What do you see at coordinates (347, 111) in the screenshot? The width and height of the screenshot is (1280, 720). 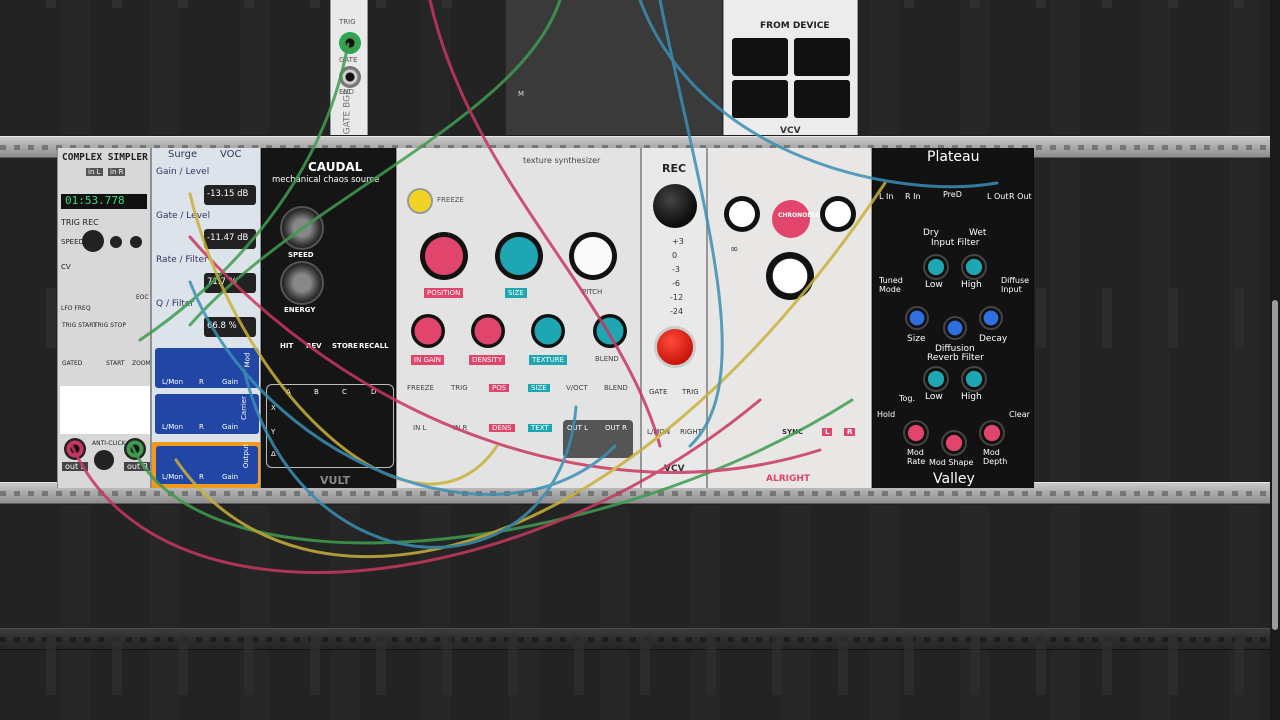 I see `strip-vertical-label: DGATE BGR` at bounding box center [347, 111].